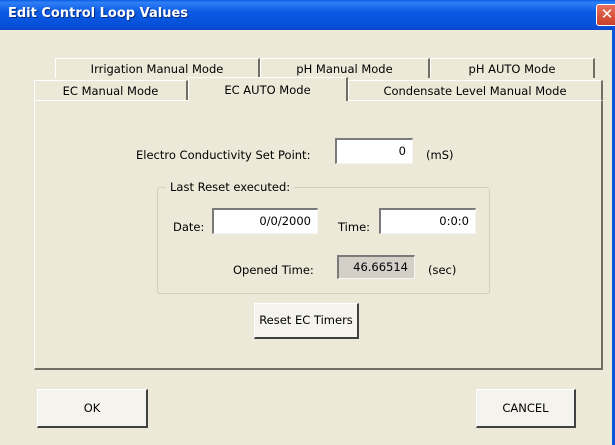  I want to click on window-title: Edit Control Loop Values, so click(98, 13).